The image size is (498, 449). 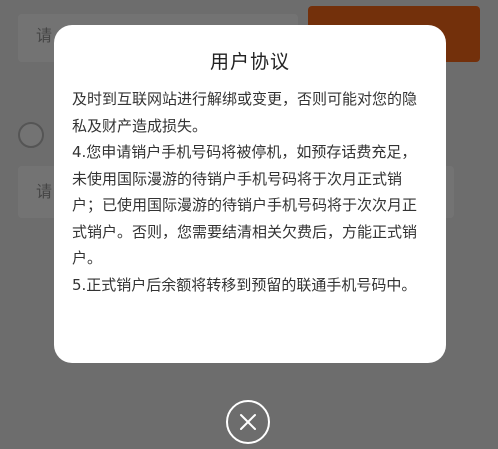 I want to click on modal-title: 用户协议, so click(x=249, y=62).